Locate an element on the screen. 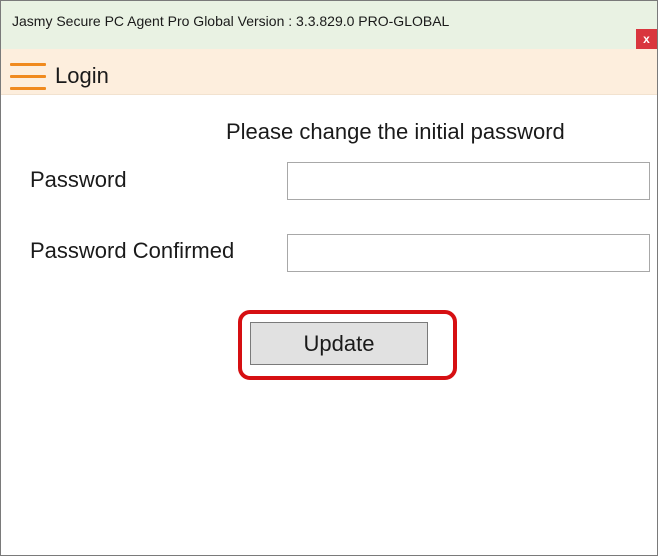  close-icon: x is located at coordinates (646, 39).